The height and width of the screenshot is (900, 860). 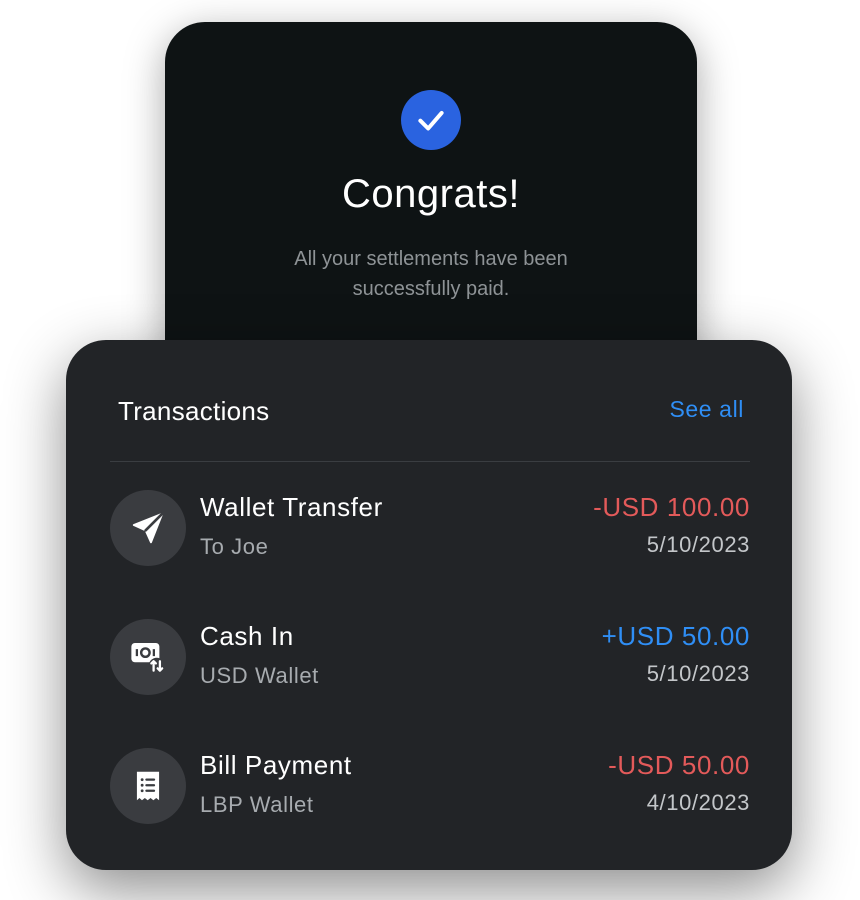 I want to click on cash-in-icon, so click(x=148, y=658).